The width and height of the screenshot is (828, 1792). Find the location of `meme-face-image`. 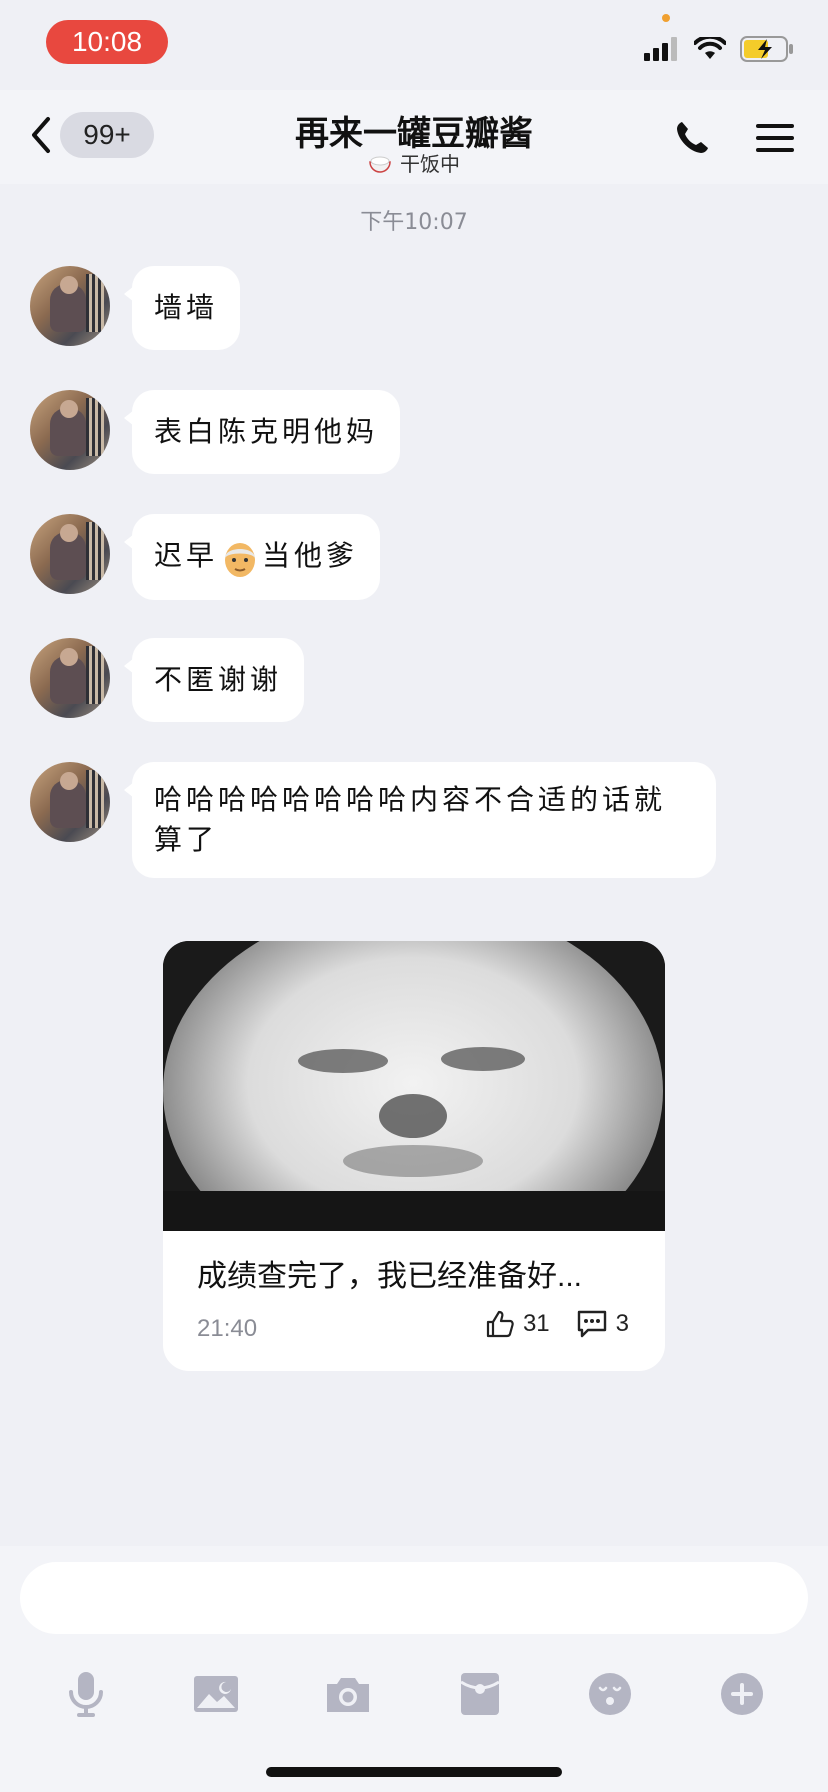

meme-face-image is located at coordinates (414, 1086).